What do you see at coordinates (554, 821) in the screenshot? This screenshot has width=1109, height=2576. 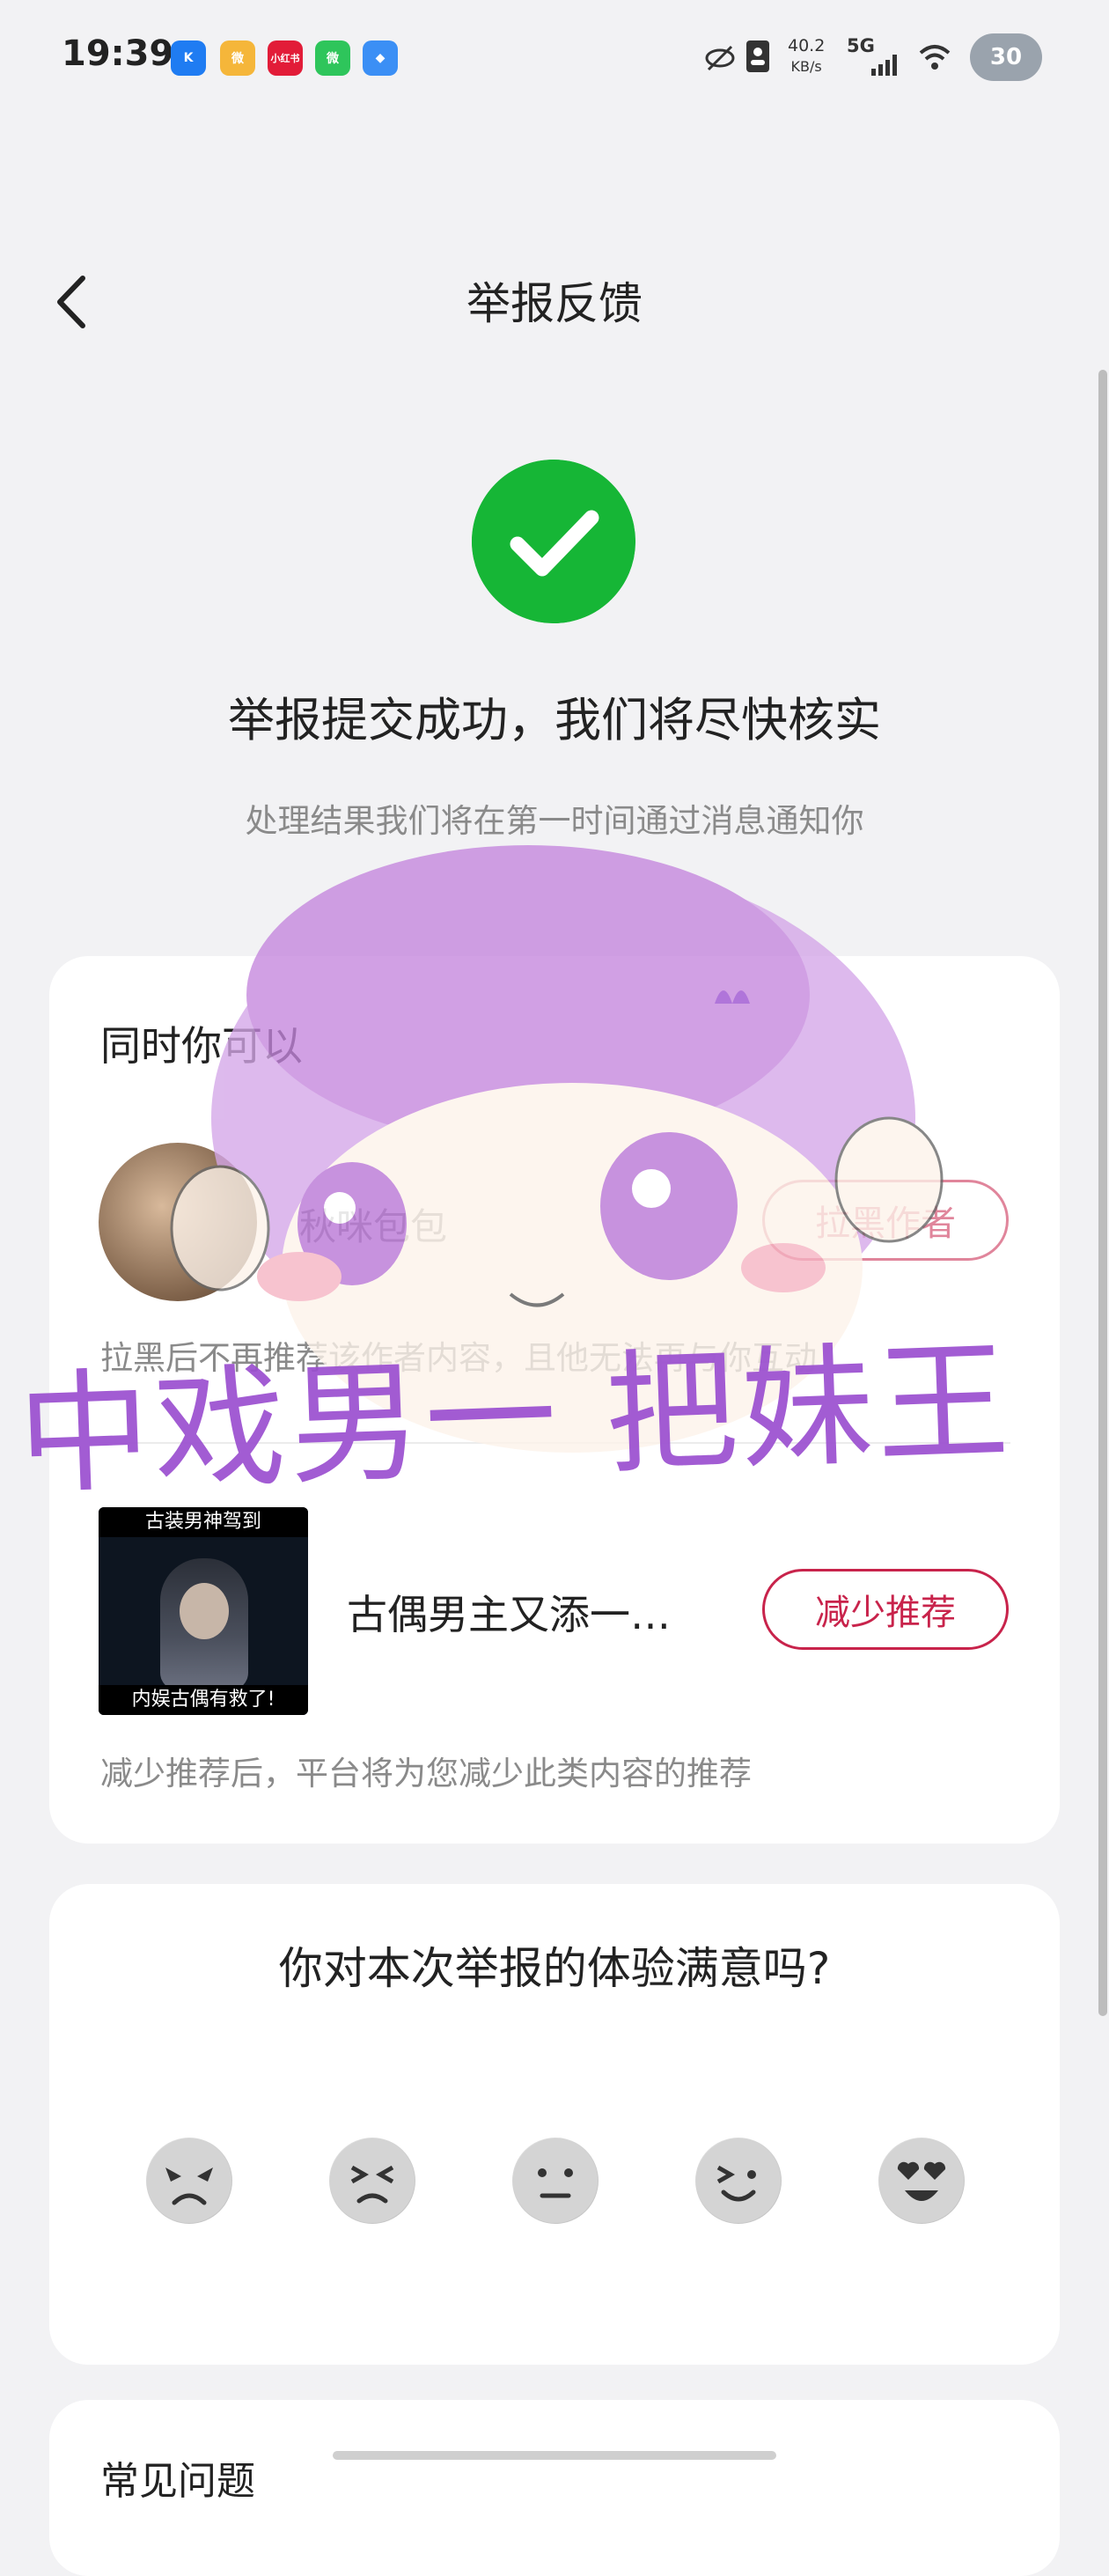 I see `success-subtext: 处理结果我们将在第一时间通过消息通知你` at bounding box center [554, 821].